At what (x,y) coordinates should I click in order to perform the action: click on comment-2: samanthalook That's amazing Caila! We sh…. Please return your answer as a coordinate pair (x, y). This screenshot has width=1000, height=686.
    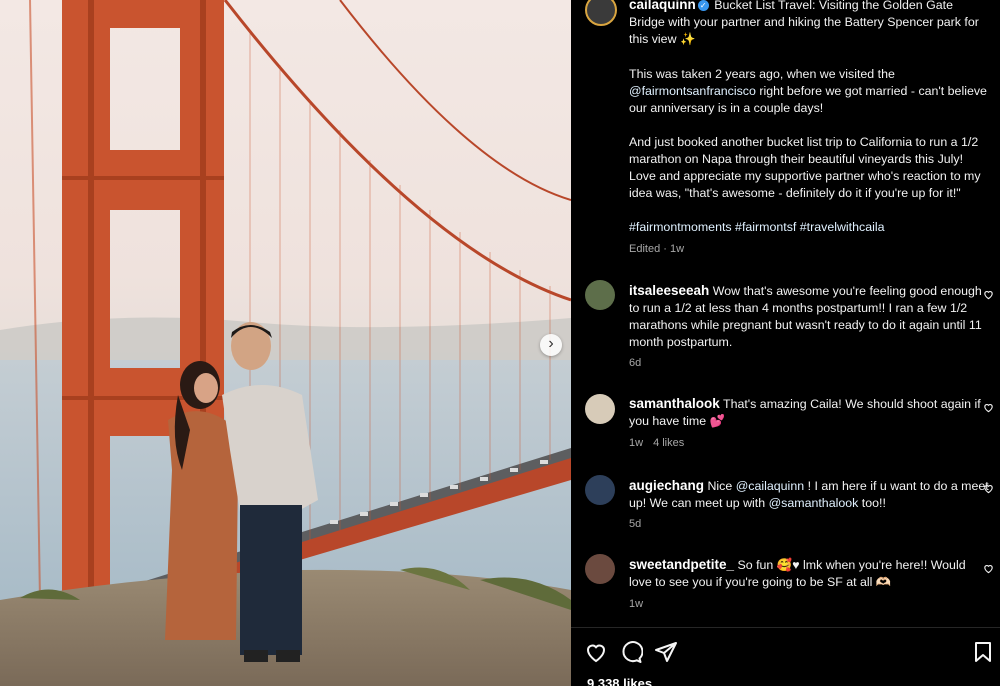
    Looking at the image, I should click on (810, 412).